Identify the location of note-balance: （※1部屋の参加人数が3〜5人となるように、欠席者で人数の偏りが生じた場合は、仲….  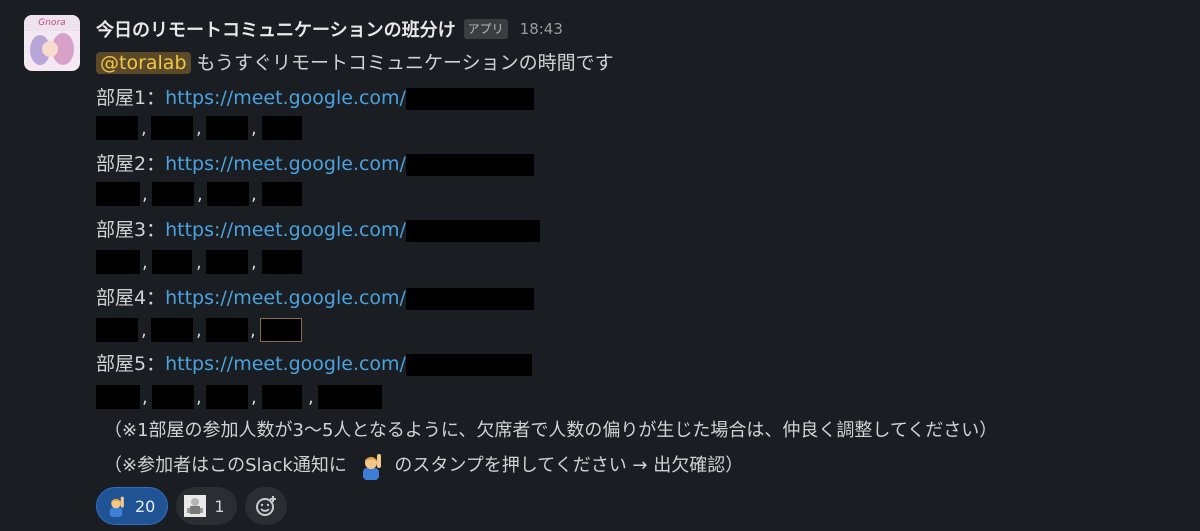
(551, 430).